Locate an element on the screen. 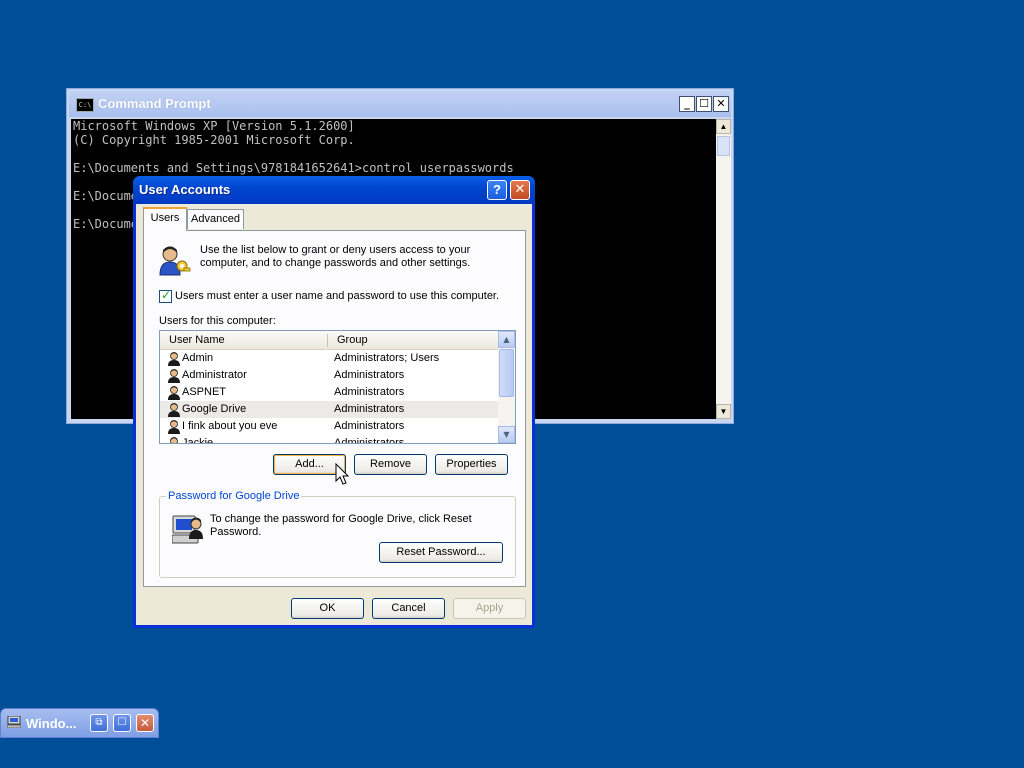  table-row: ASPNET Administrators is located at coordinates (329, 392).